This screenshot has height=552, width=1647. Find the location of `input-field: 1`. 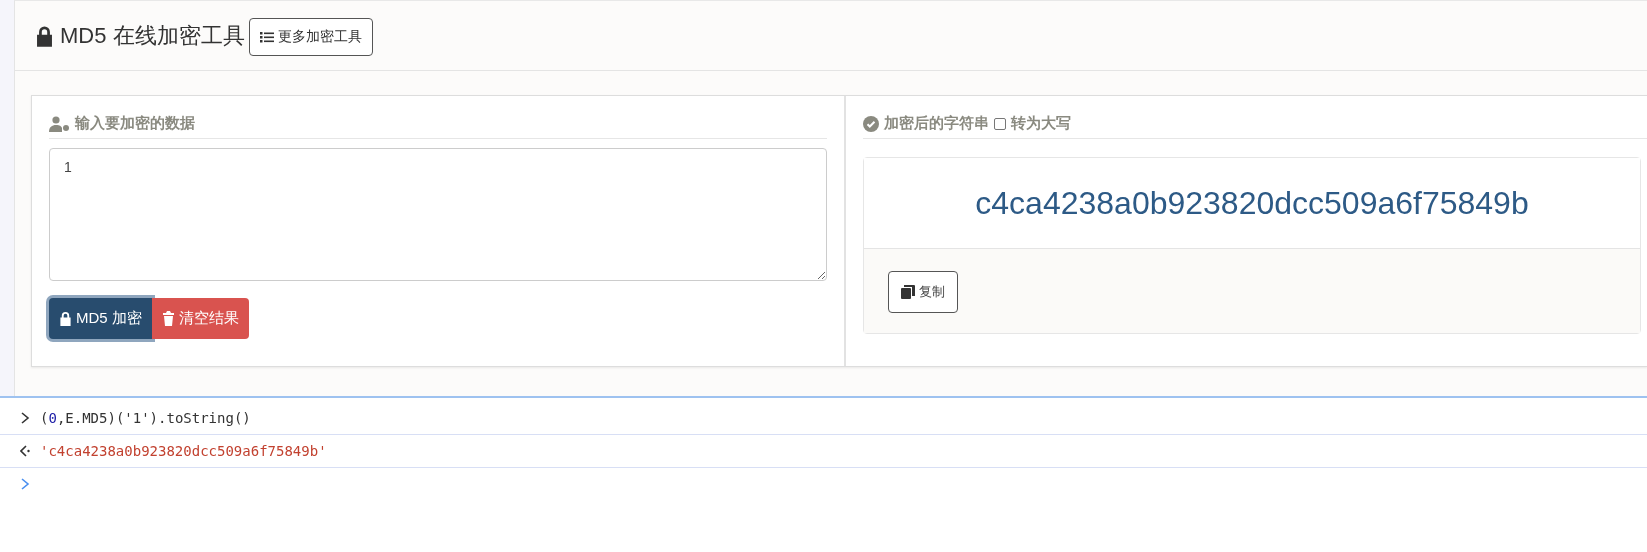

input-field: 1 is located at coordinates (438, 214).